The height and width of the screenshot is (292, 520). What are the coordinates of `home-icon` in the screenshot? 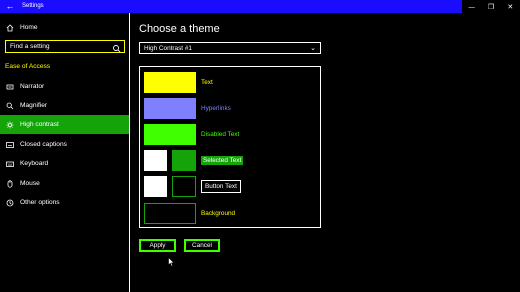 It's located at (10, 27).